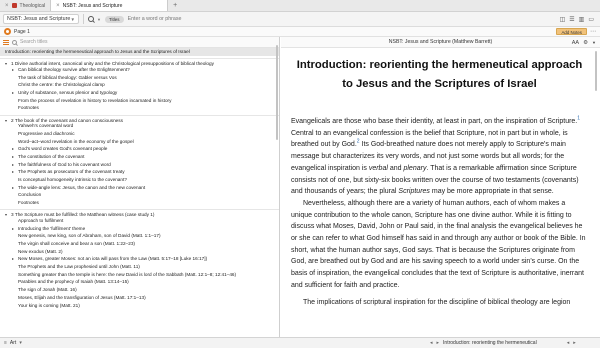 This screenshot has width=600, height=348. Describe the element at coordinates (63, 149) in the screenshot. I see `toc-item-label: God's word creates God's covenant people` at that location.